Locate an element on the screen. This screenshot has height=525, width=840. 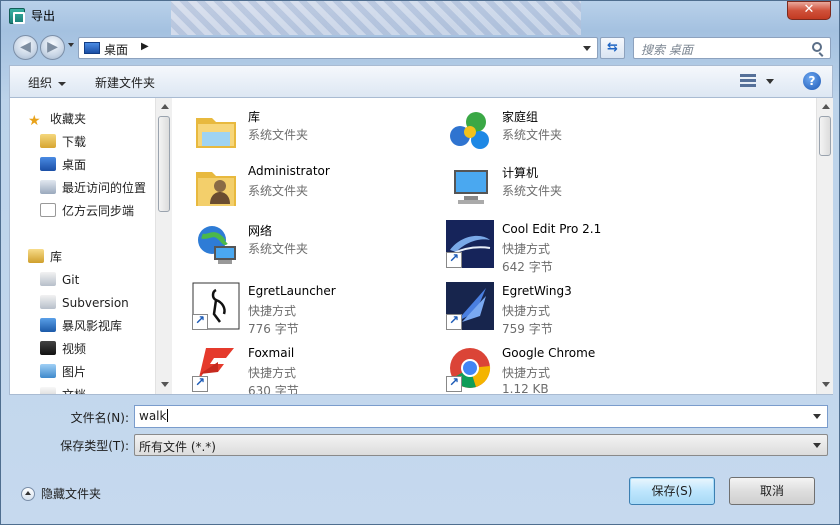
sidebar-item-git: Git is located at coordinates (59, 280).